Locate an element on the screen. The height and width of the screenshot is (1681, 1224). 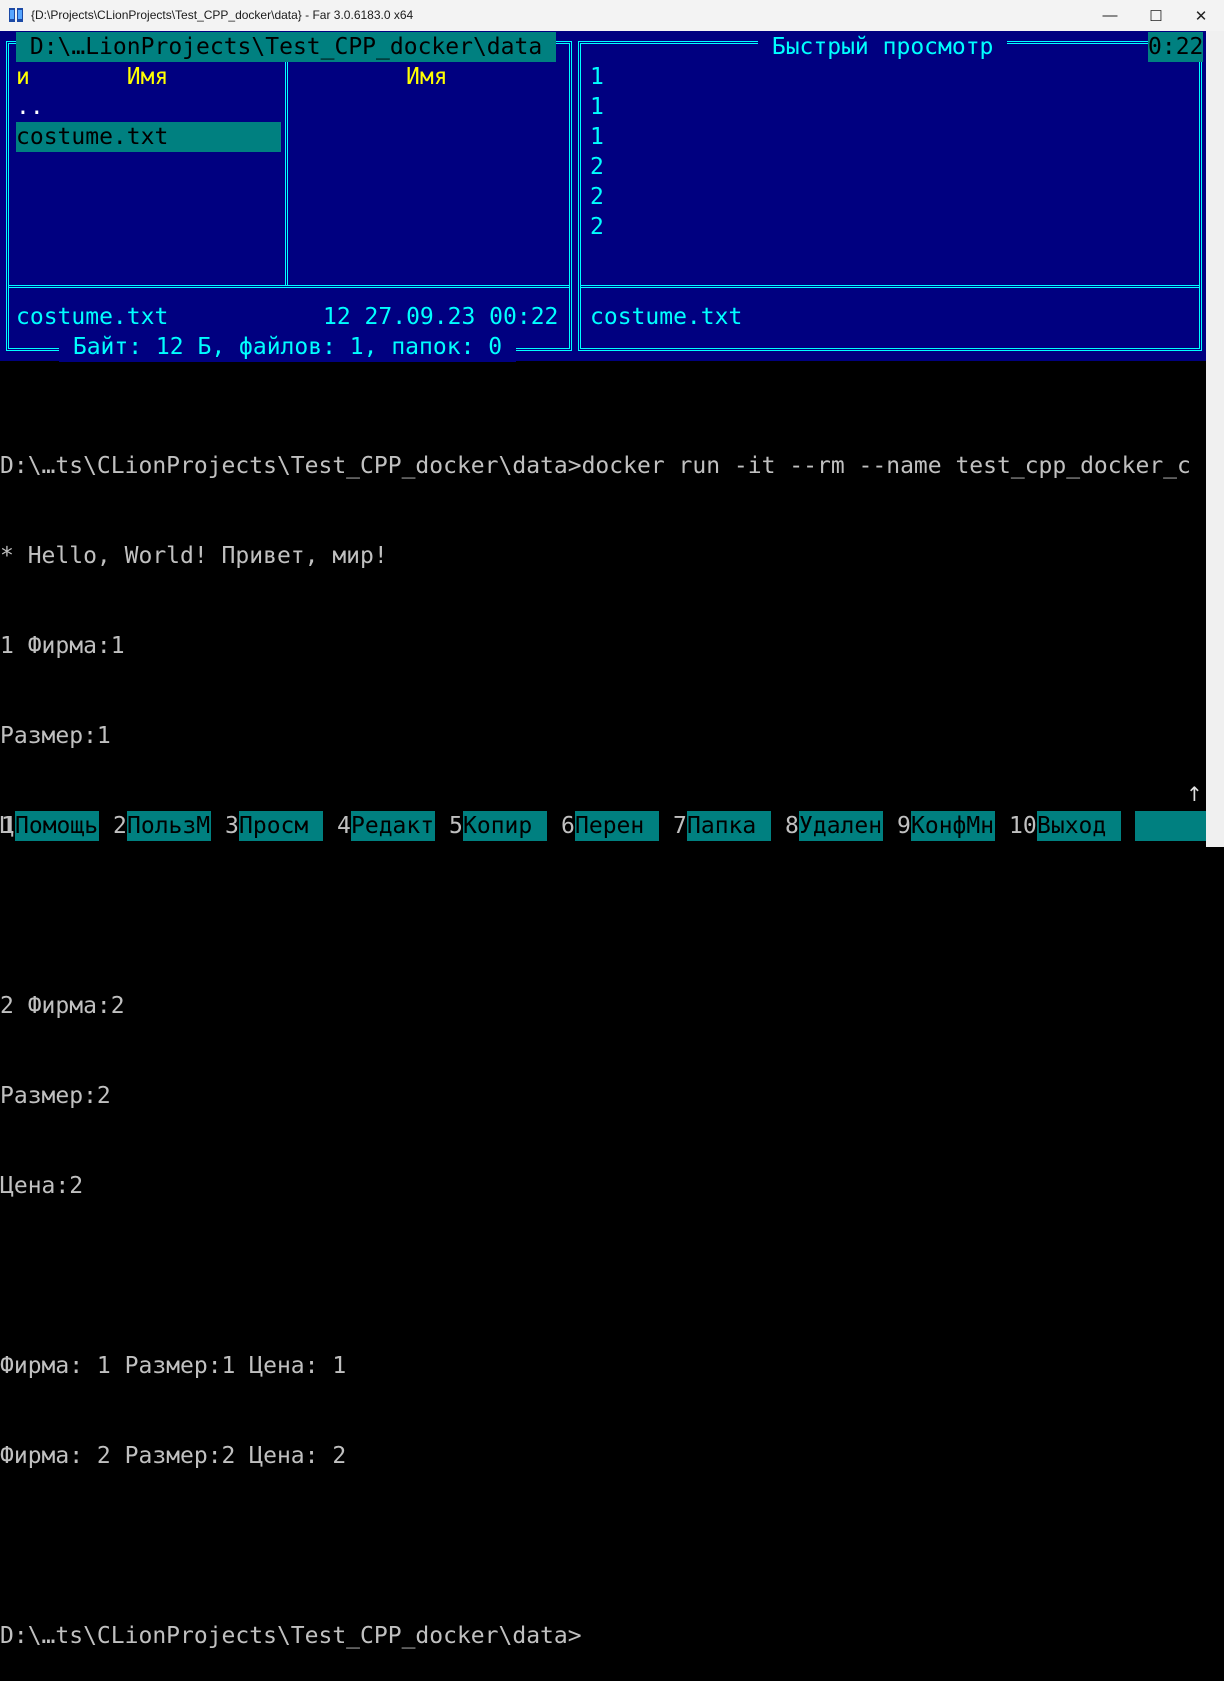
panel-clock: 0:22 is located at coordinates (1176, 47).